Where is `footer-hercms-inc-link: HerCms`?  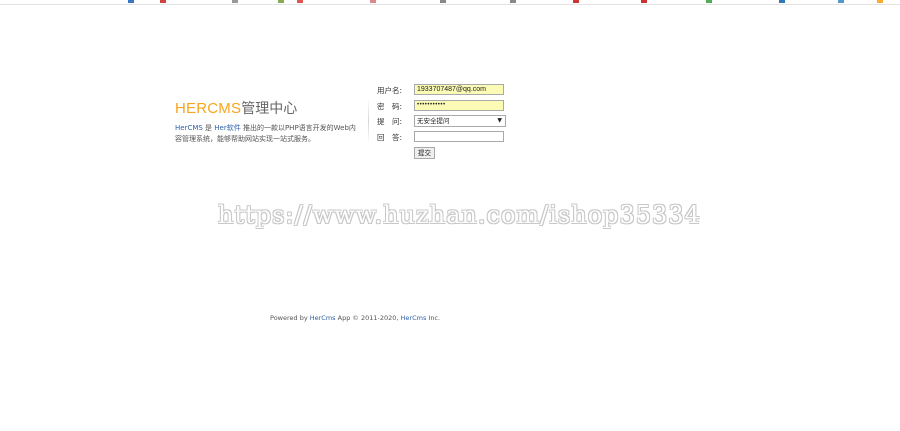 footer-hercms-inc-link: HerCms is located at coordinates (414, 318).